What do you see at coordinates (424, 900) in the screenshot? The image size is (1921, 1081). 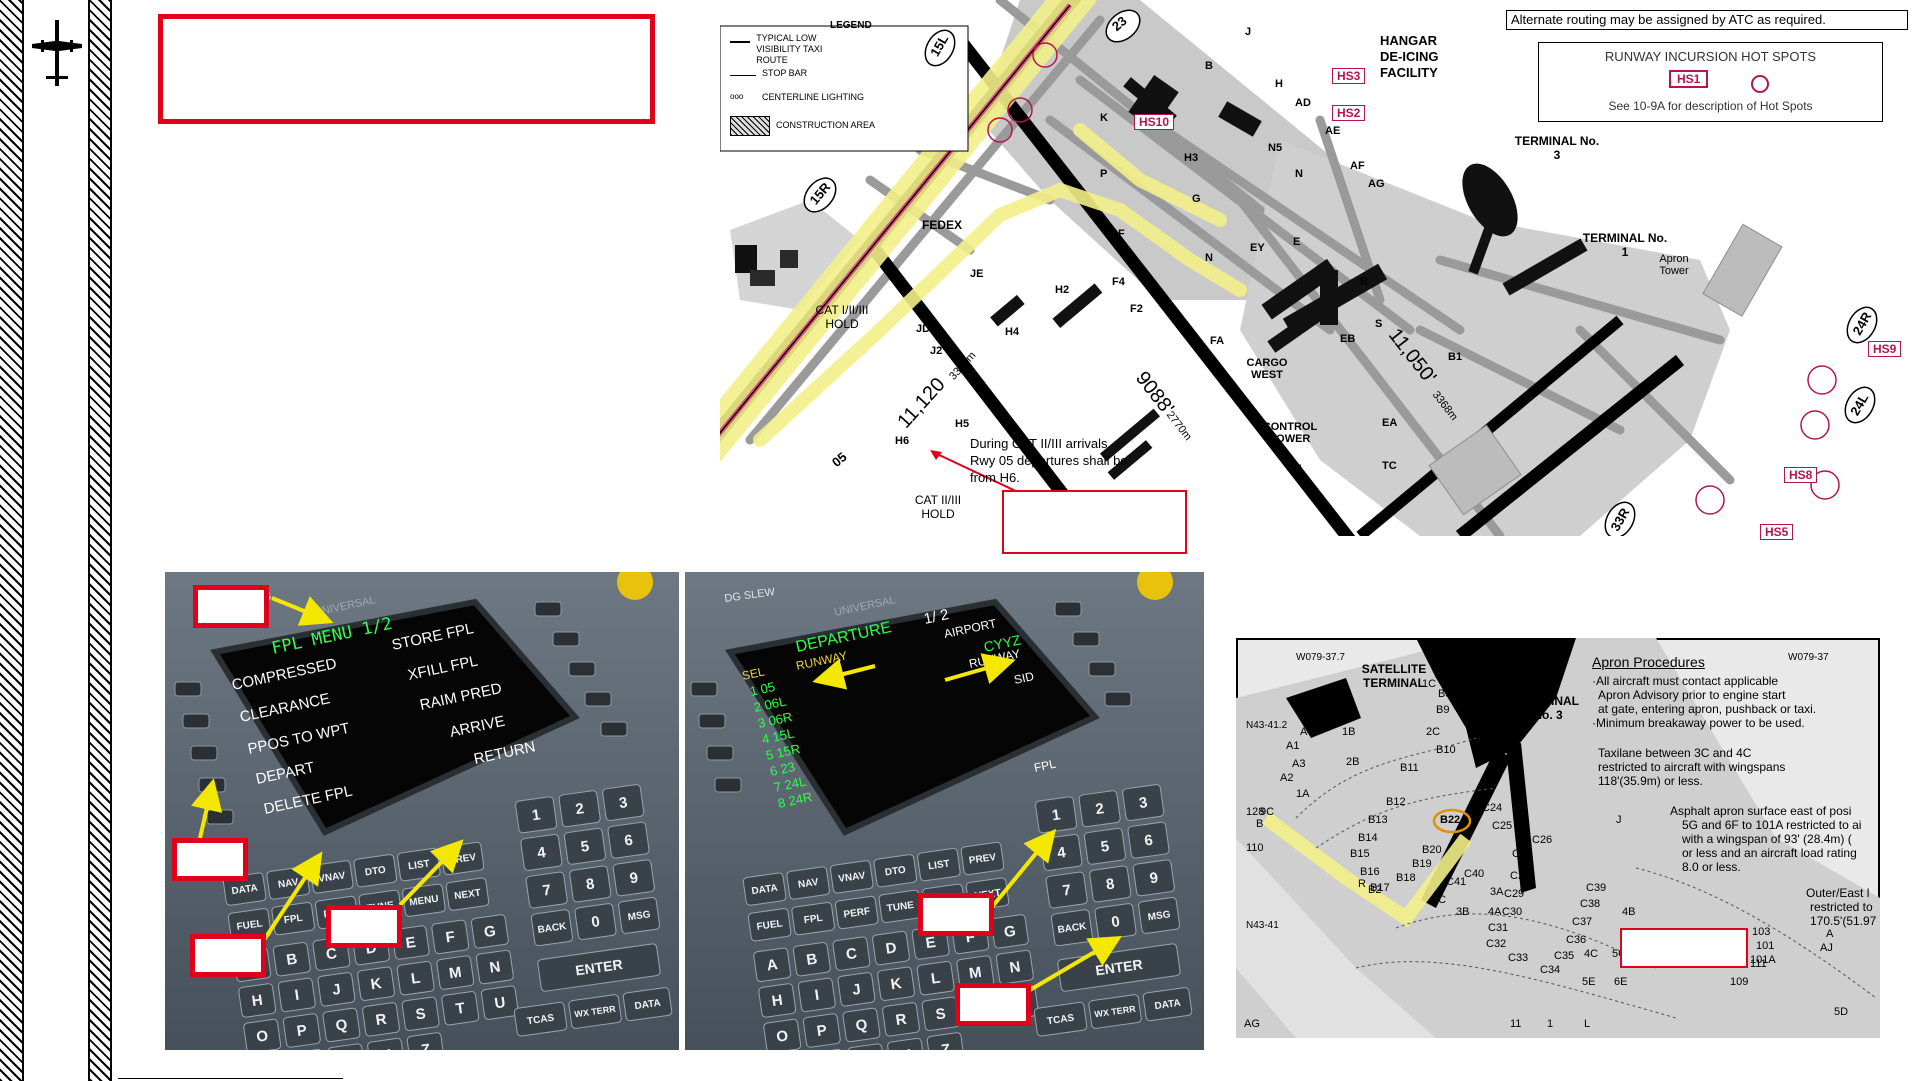 I see `fms-key-menu: MENU` at bounding box center [424, 900].